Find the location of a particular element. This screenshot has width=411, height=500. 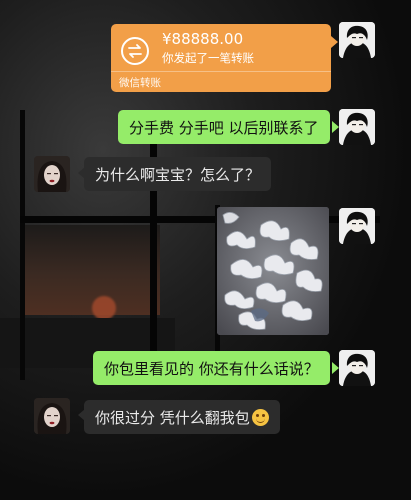

message-bubble-received: 为什么啊宝宝？怎么了？ is located at coordinates (178, 174).